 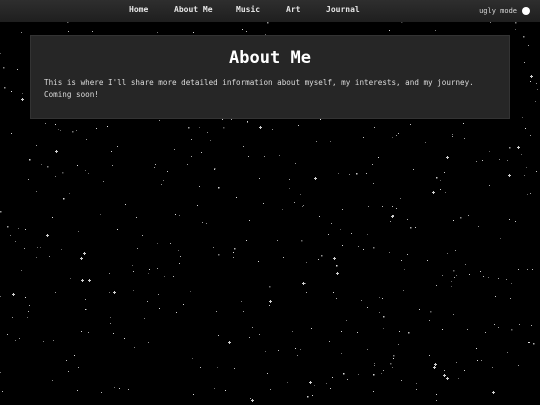 I want to click on ugly-mode-label: ugly mode, so click(x=498, y=11).